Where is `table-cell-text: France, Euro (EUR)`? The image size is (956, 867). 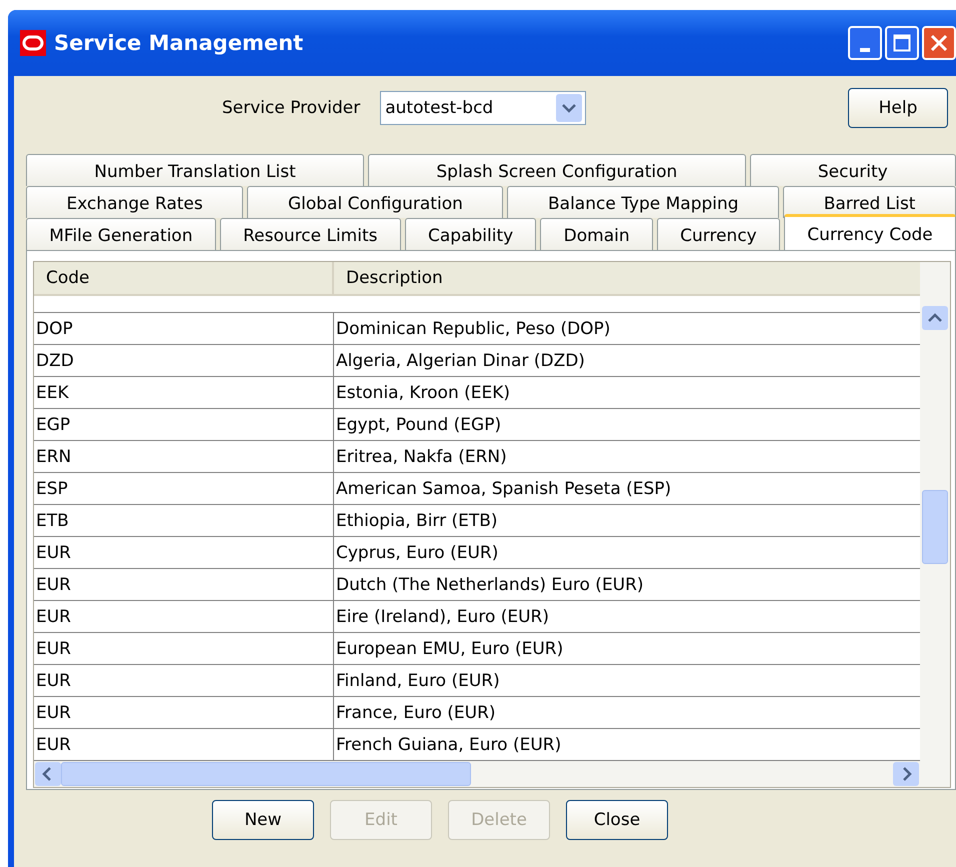 table-cell-text: France, Euro (EUR) is located at coordinates (416, 713).